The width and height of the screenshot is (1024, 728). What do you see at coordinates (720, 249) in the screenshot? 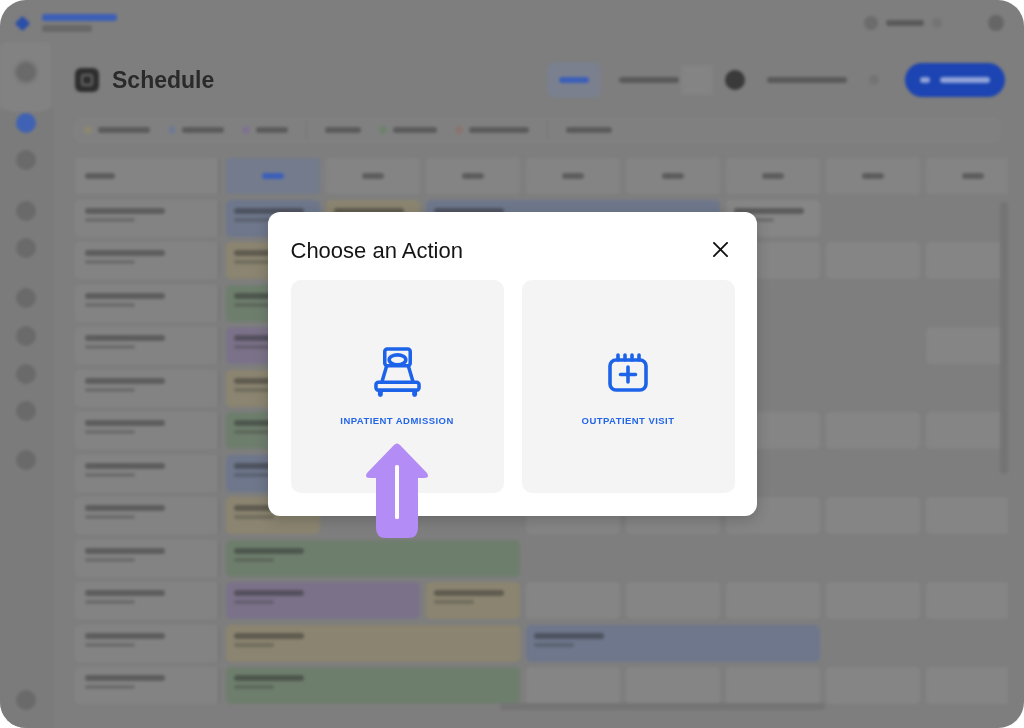
I see `close-icon` at bounding box center [720, 249].